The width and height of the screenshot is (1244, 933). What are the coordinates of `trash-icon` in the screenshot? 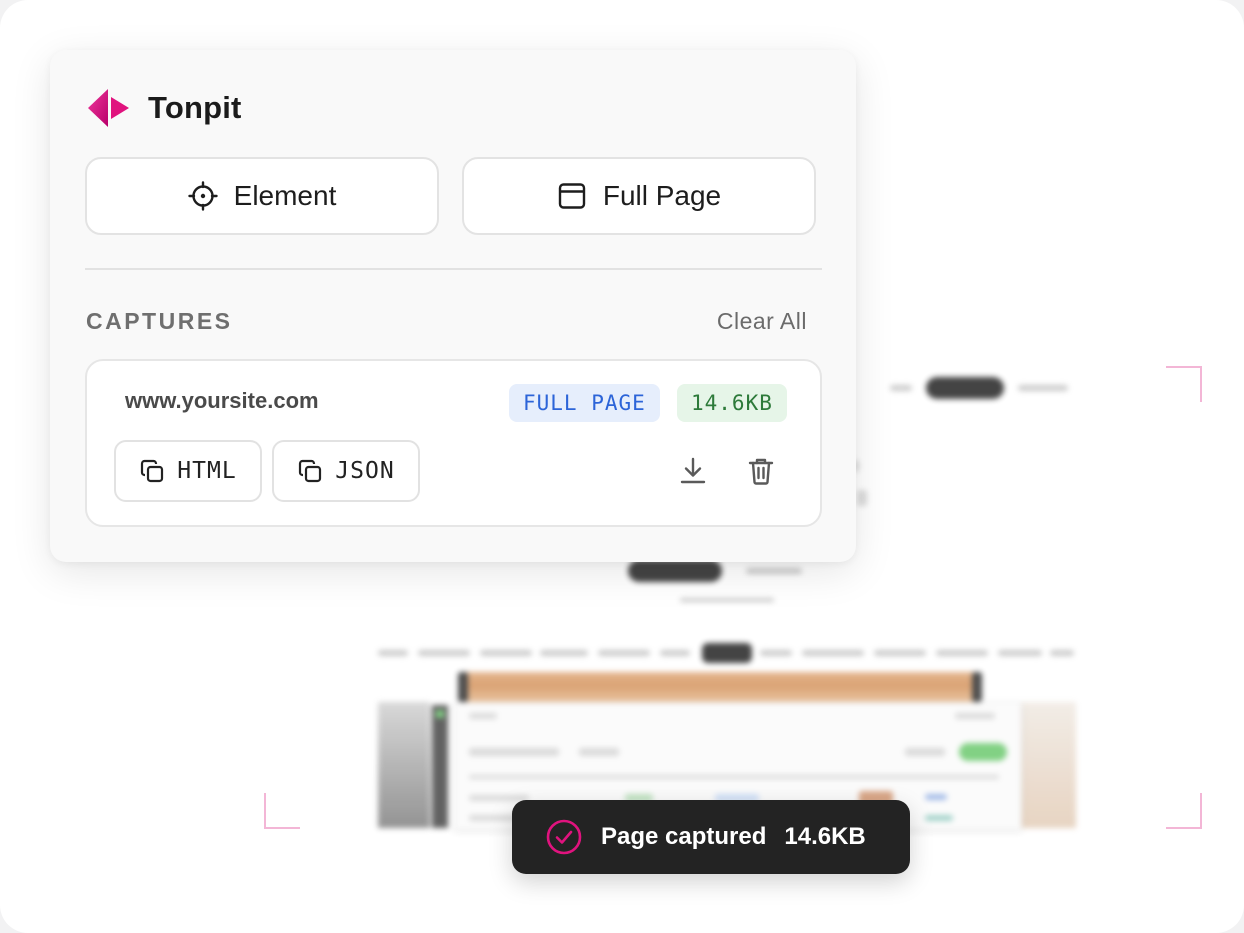 It's located at (761, 471).